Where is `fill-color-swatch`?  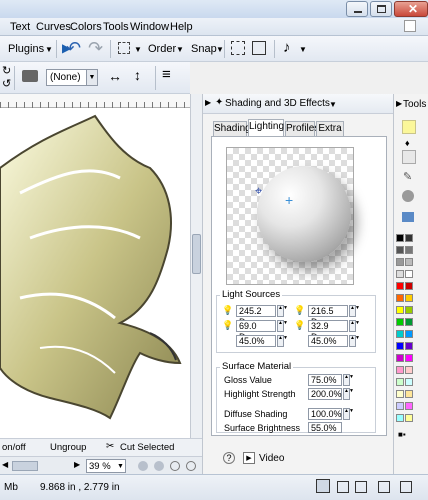
fill-color-swatch is located at coordinates (409, 127).